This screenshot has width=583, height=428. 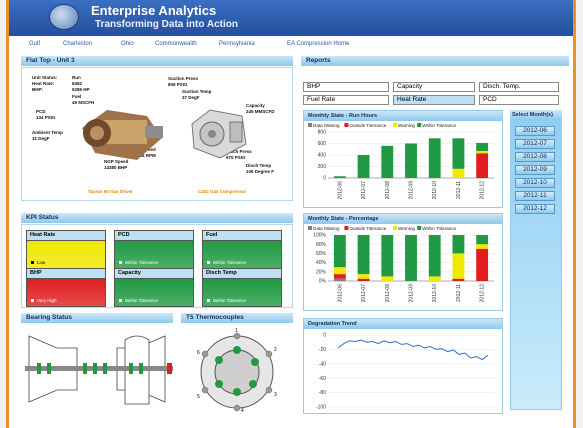 I want to click on y-tick-label: -80, so click(x=322, y=393).